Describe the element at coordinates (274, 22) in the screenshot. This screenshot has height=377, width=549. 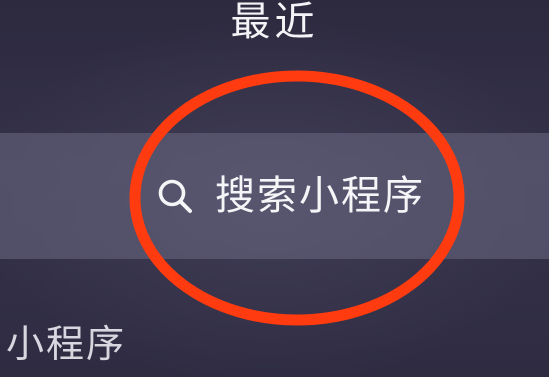
I see `recent-title: 最近` at that location.